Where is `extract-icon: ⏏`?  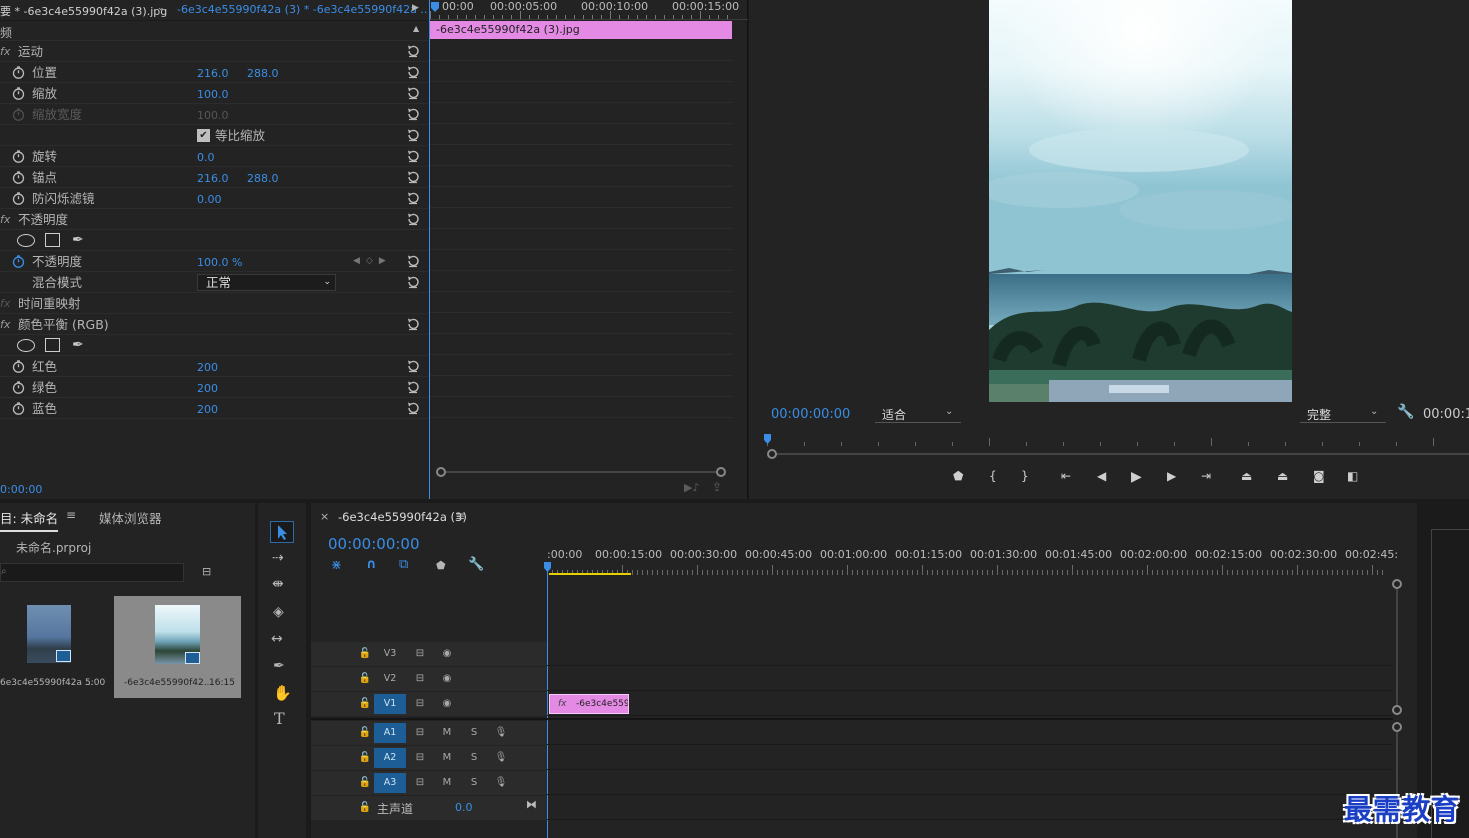
extract-icon: ⏏ is located at coordinates (1282, 476).